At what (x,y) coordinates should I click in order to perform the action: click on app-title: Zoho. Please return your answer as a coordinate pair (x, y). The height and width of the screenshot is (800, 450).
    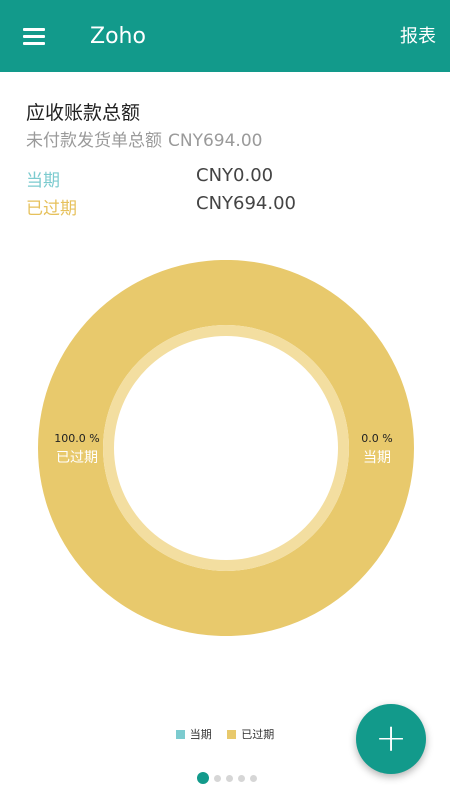
    Looking at the image, I should click on (118, 36).